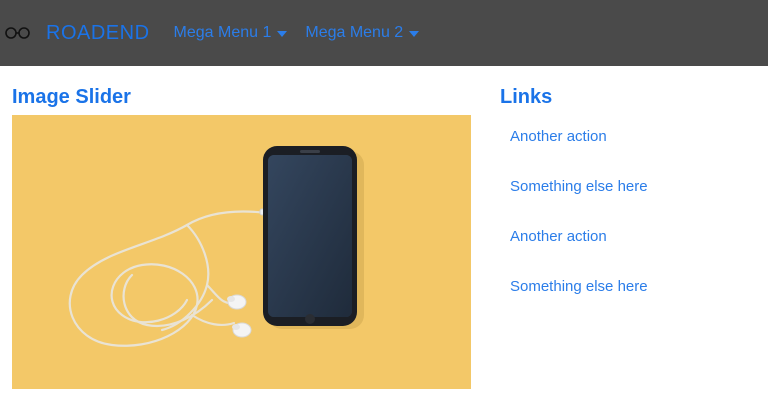 The height and width of the screenshot is (403, 768). I want to click on mega-menu-2-dropdown: Mega Menu 2, so click(362, 33).